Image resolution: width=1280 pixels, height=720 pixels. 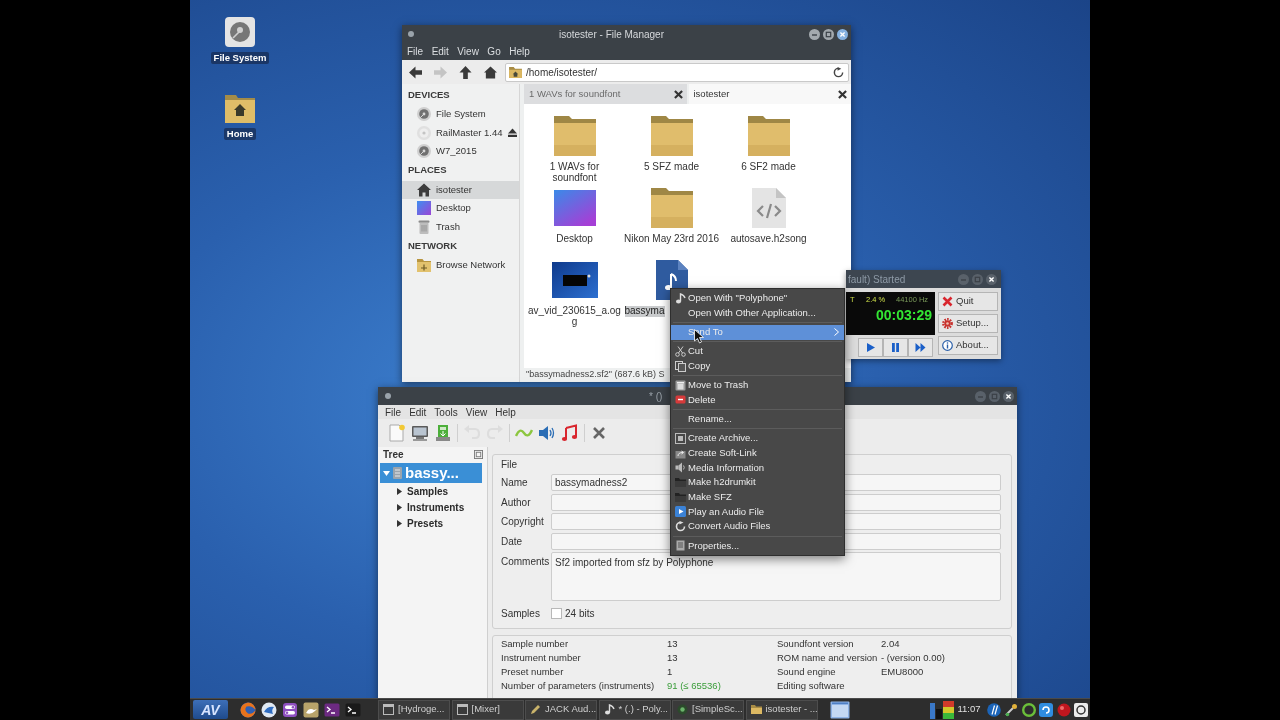 I want to click on field-label: Comments, so click(x=526, y=562).